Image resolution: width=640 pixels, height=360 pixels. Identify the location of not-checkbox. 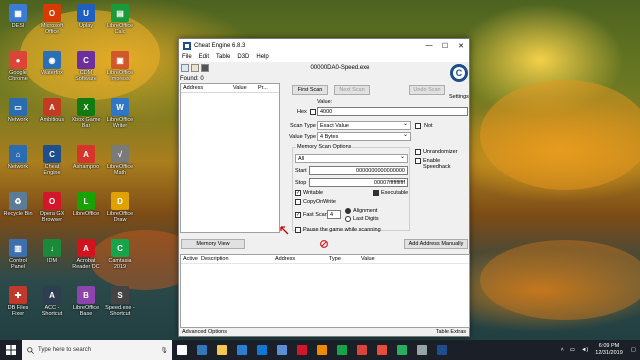
(418, 126).